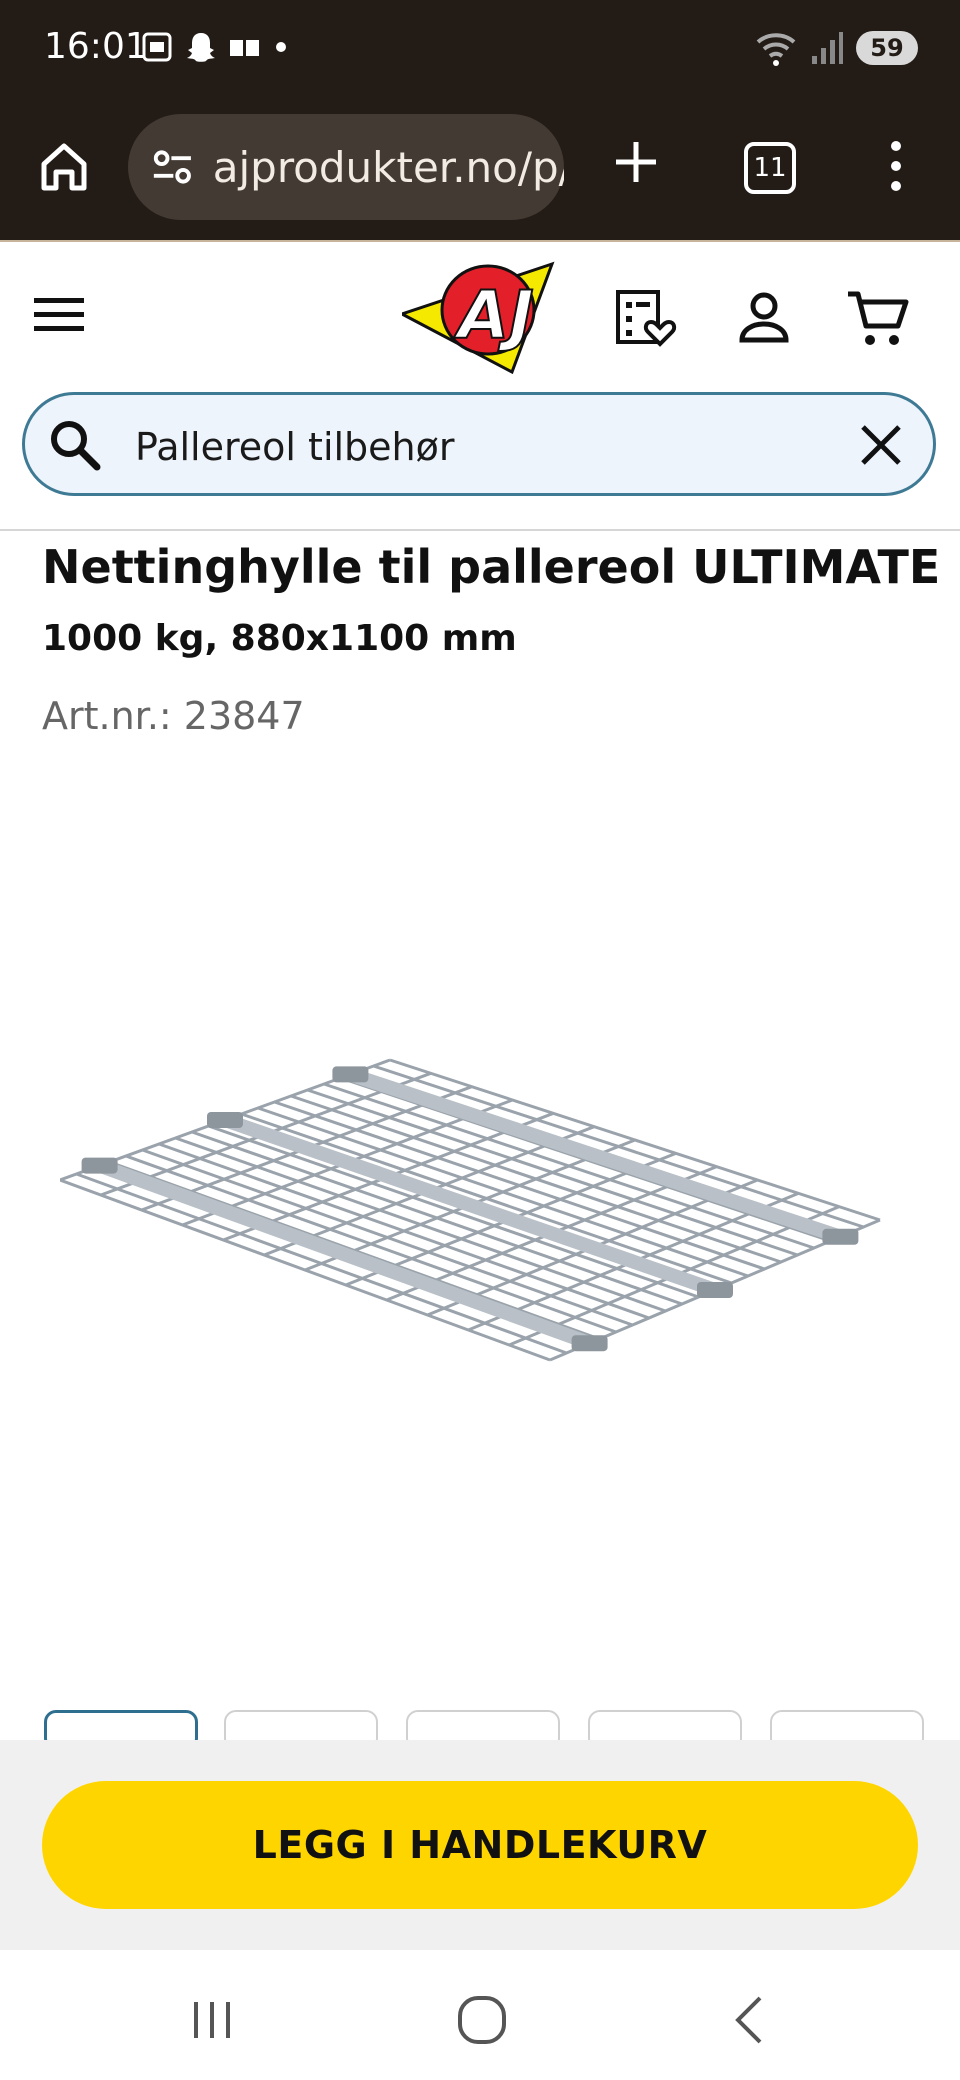 This screenshot has width=960, height=2080. What do you see at coordinates (646, 318) in the screenshot?
I see `favorites-list-icon` at bounding box center [646, 318].